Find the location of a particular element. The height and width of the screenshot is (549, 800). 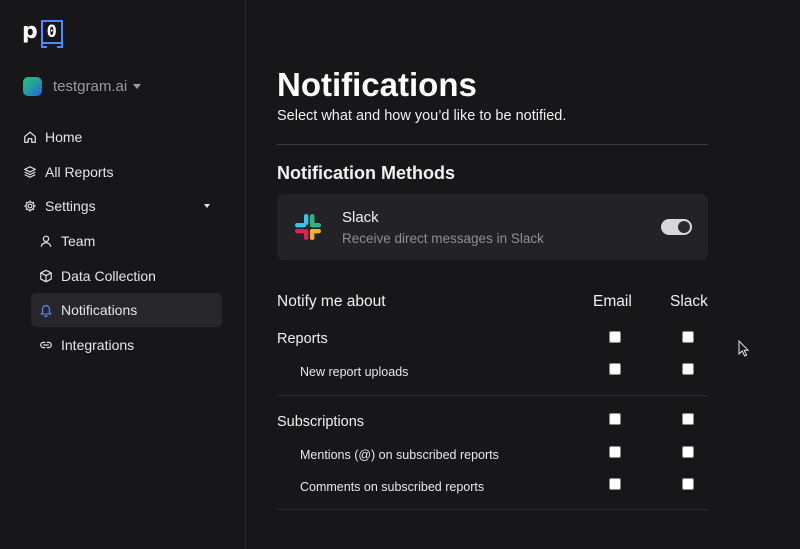

slack-method-card is located at coordinates (492, 227).